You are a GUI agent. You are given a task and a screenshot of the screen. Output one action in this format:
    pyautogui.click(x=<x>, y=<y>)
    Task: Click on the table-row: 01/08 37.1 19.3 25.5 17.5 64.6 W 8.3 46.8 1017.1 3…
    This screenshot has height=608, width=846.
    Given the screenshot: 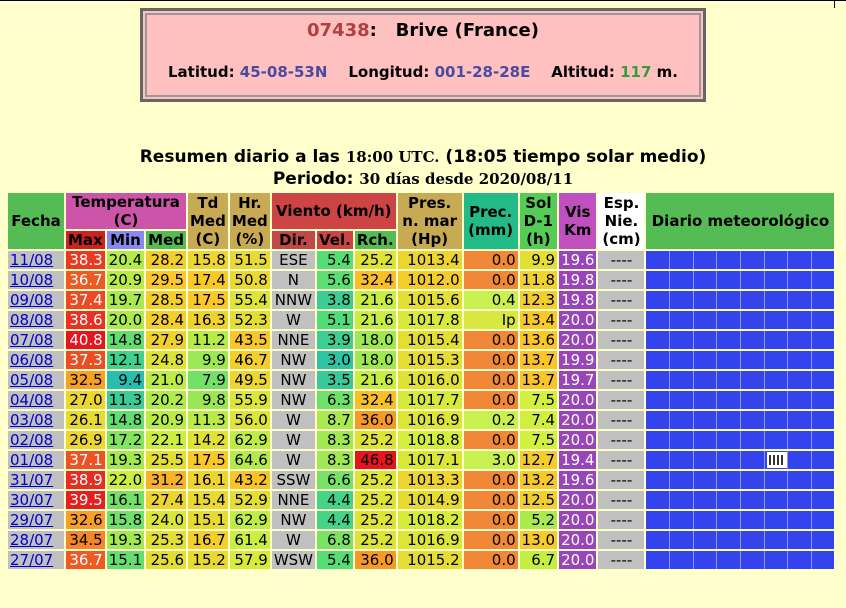 What is the action you would take?
    pyautogui.click(x=421, y=460)
    